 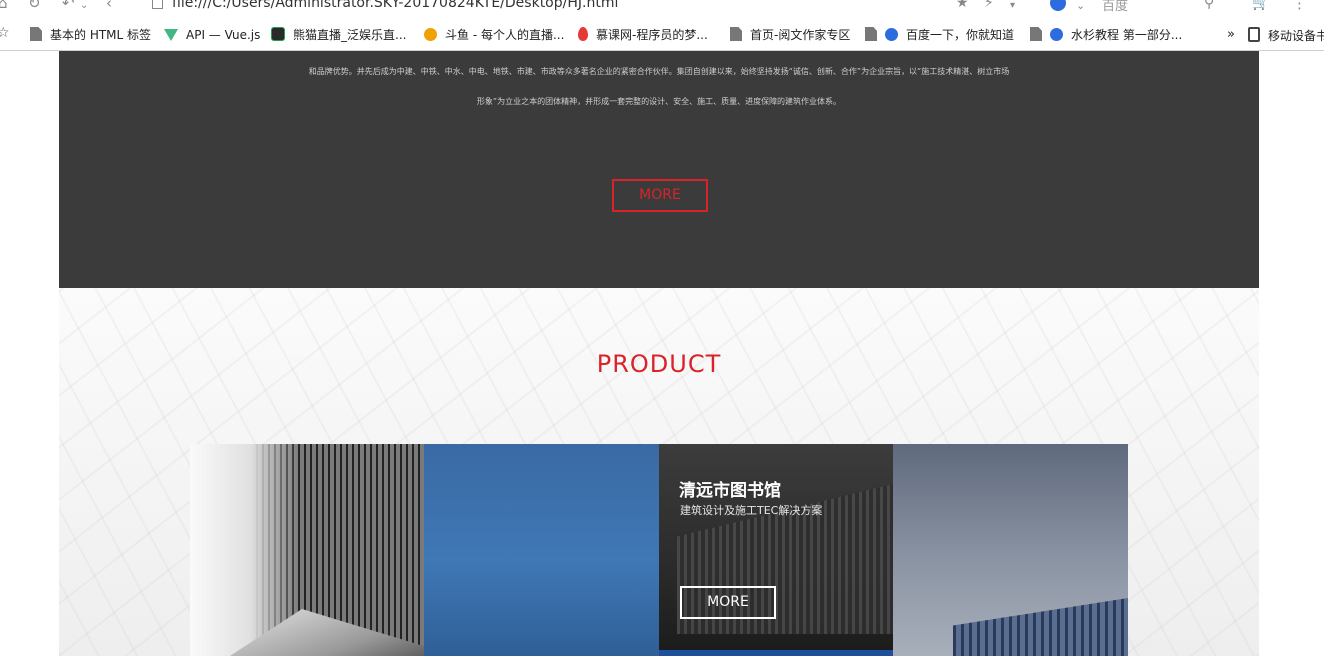 What do you see at coordinates (68, 6) in the screenshot?
I see `undo-icon: ↶` at bounding box center [68, 6].